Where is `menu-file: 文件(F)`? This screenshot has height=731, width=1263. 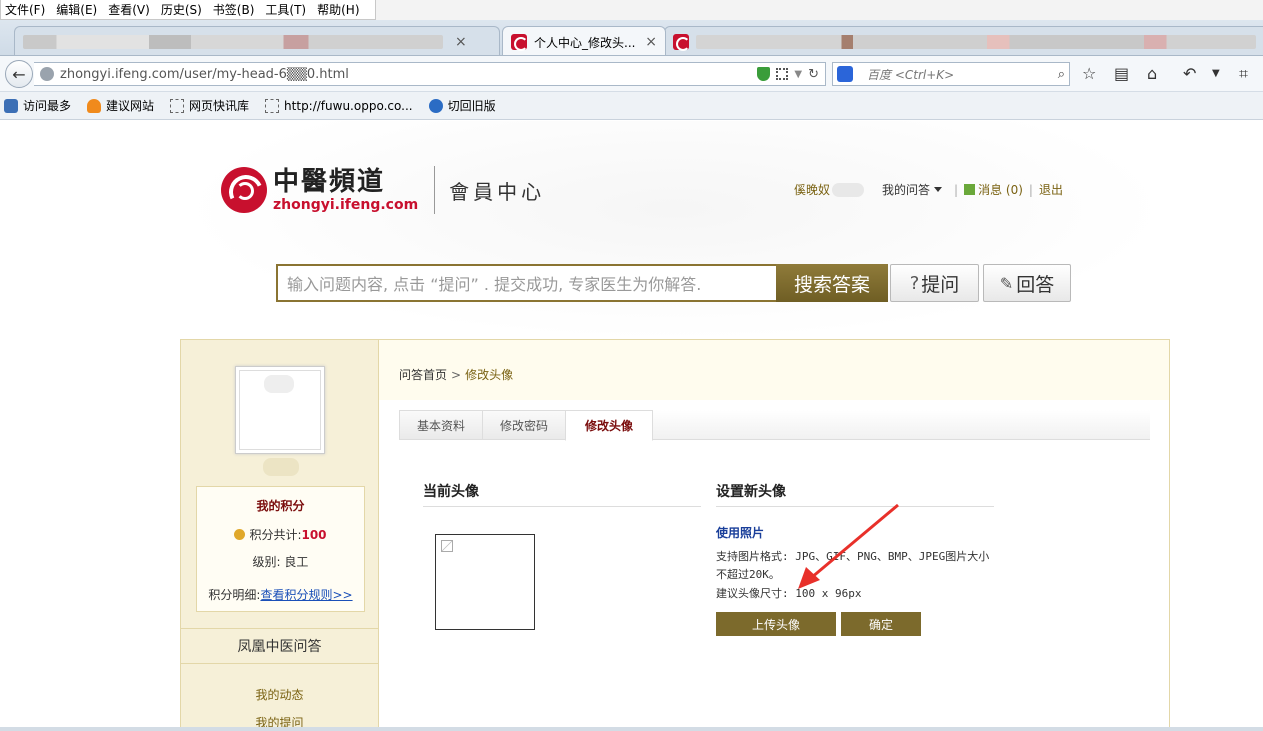 menu-file: 文件(F) is located at coordinates (25, 9).